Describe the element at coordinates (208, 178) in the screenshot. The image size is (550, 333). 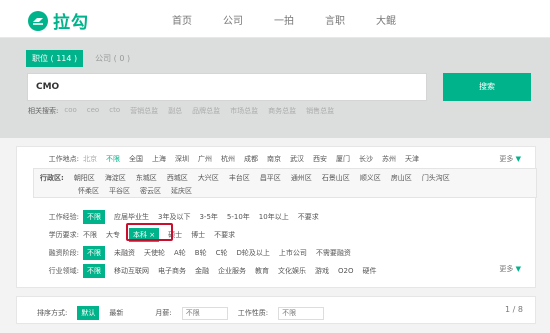
I see `district-option: 大兴区` at that location.